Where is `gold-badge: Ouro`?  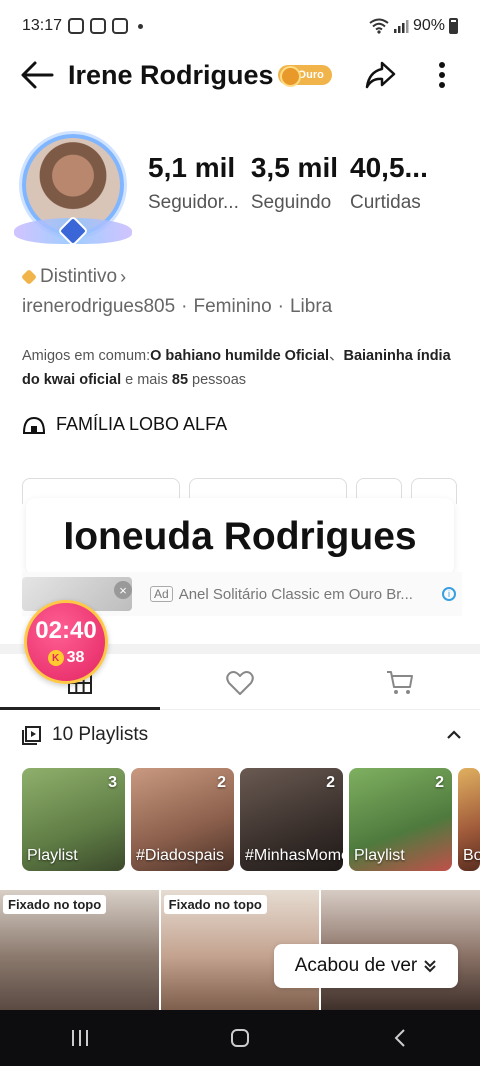
gold-badge: Ouro is located at coordinates (304, 76).